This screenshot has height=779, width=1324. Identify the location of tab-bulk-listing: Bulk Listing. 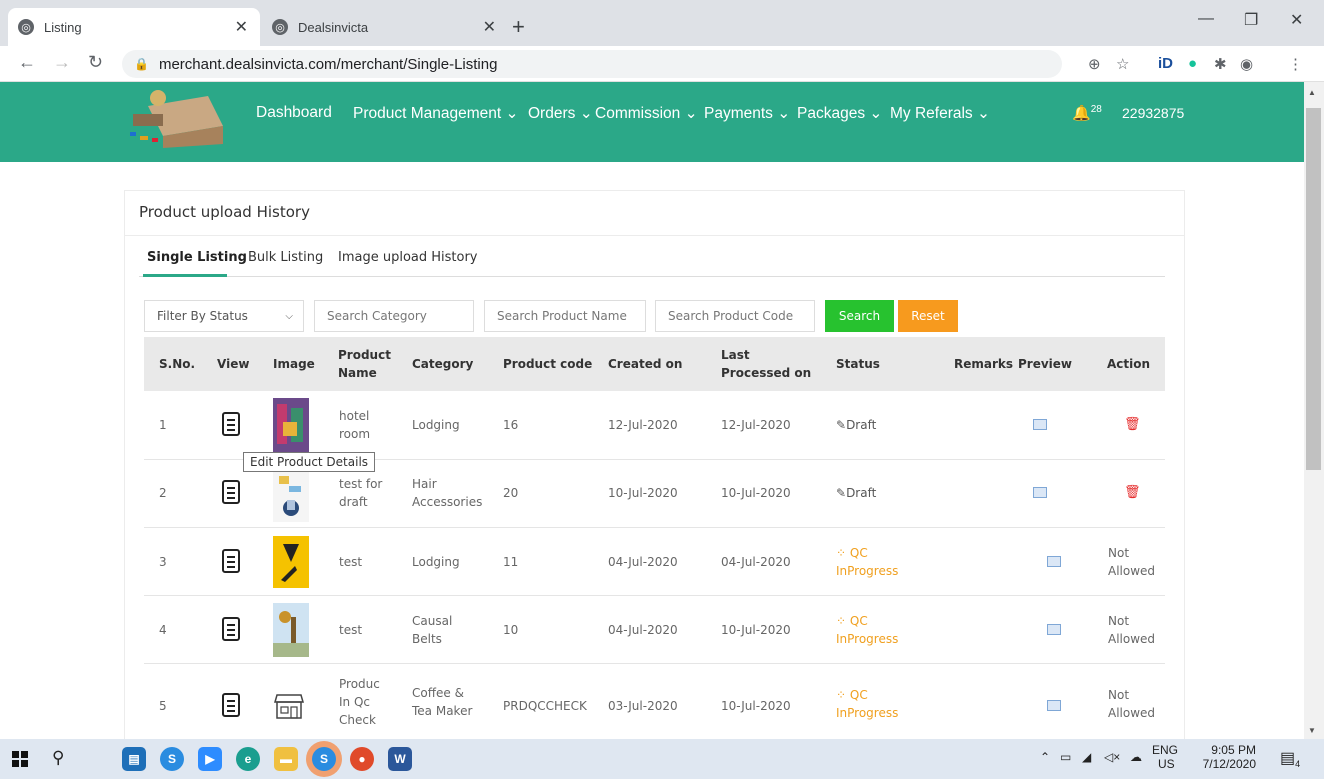
(285, 257).